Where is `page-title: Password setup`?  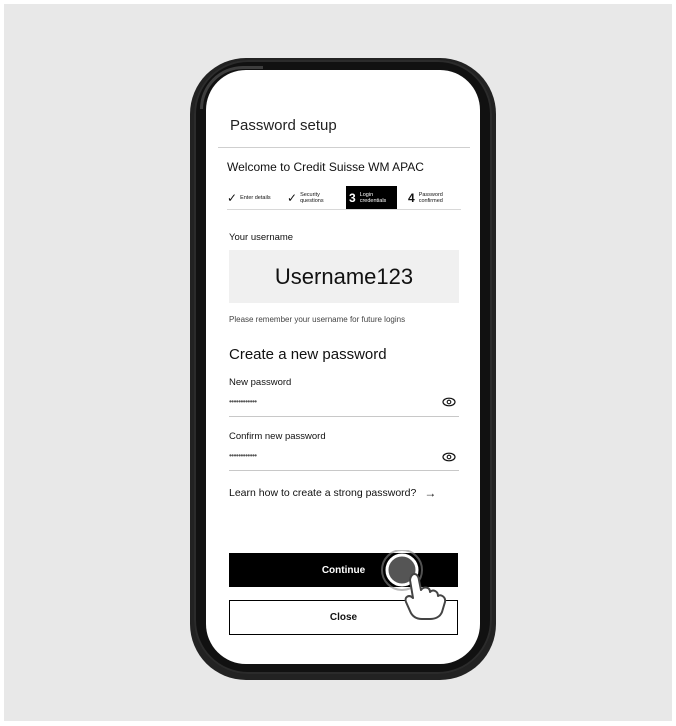
page-title: Password setup is located at coordinates (283, 125).